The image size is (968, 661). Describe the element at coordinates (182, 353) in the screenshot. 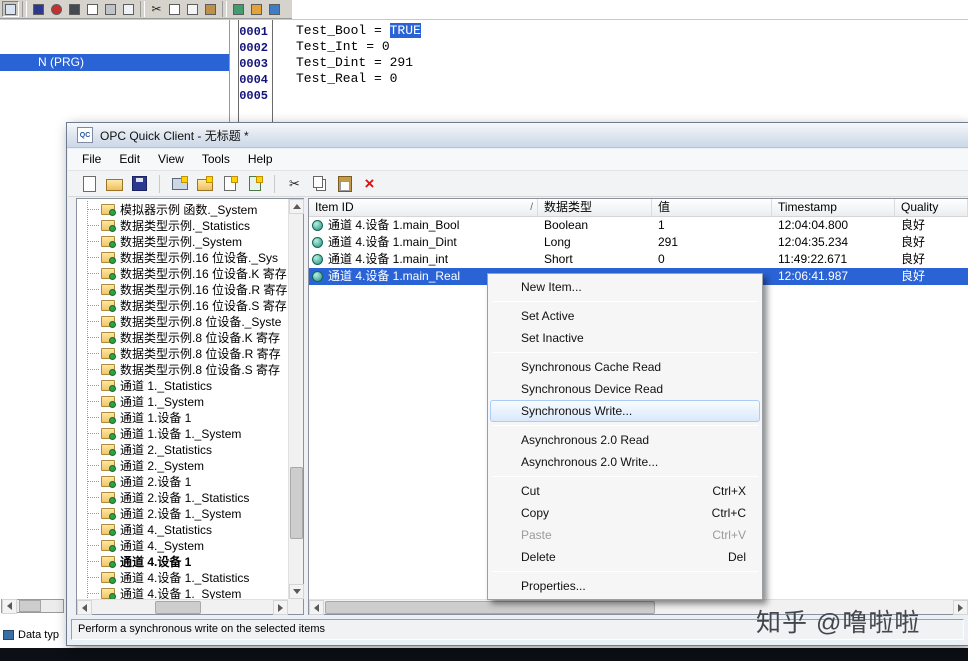

I see `tree-item: 数据类型示例.8 位设备.R 寄存` at that location.